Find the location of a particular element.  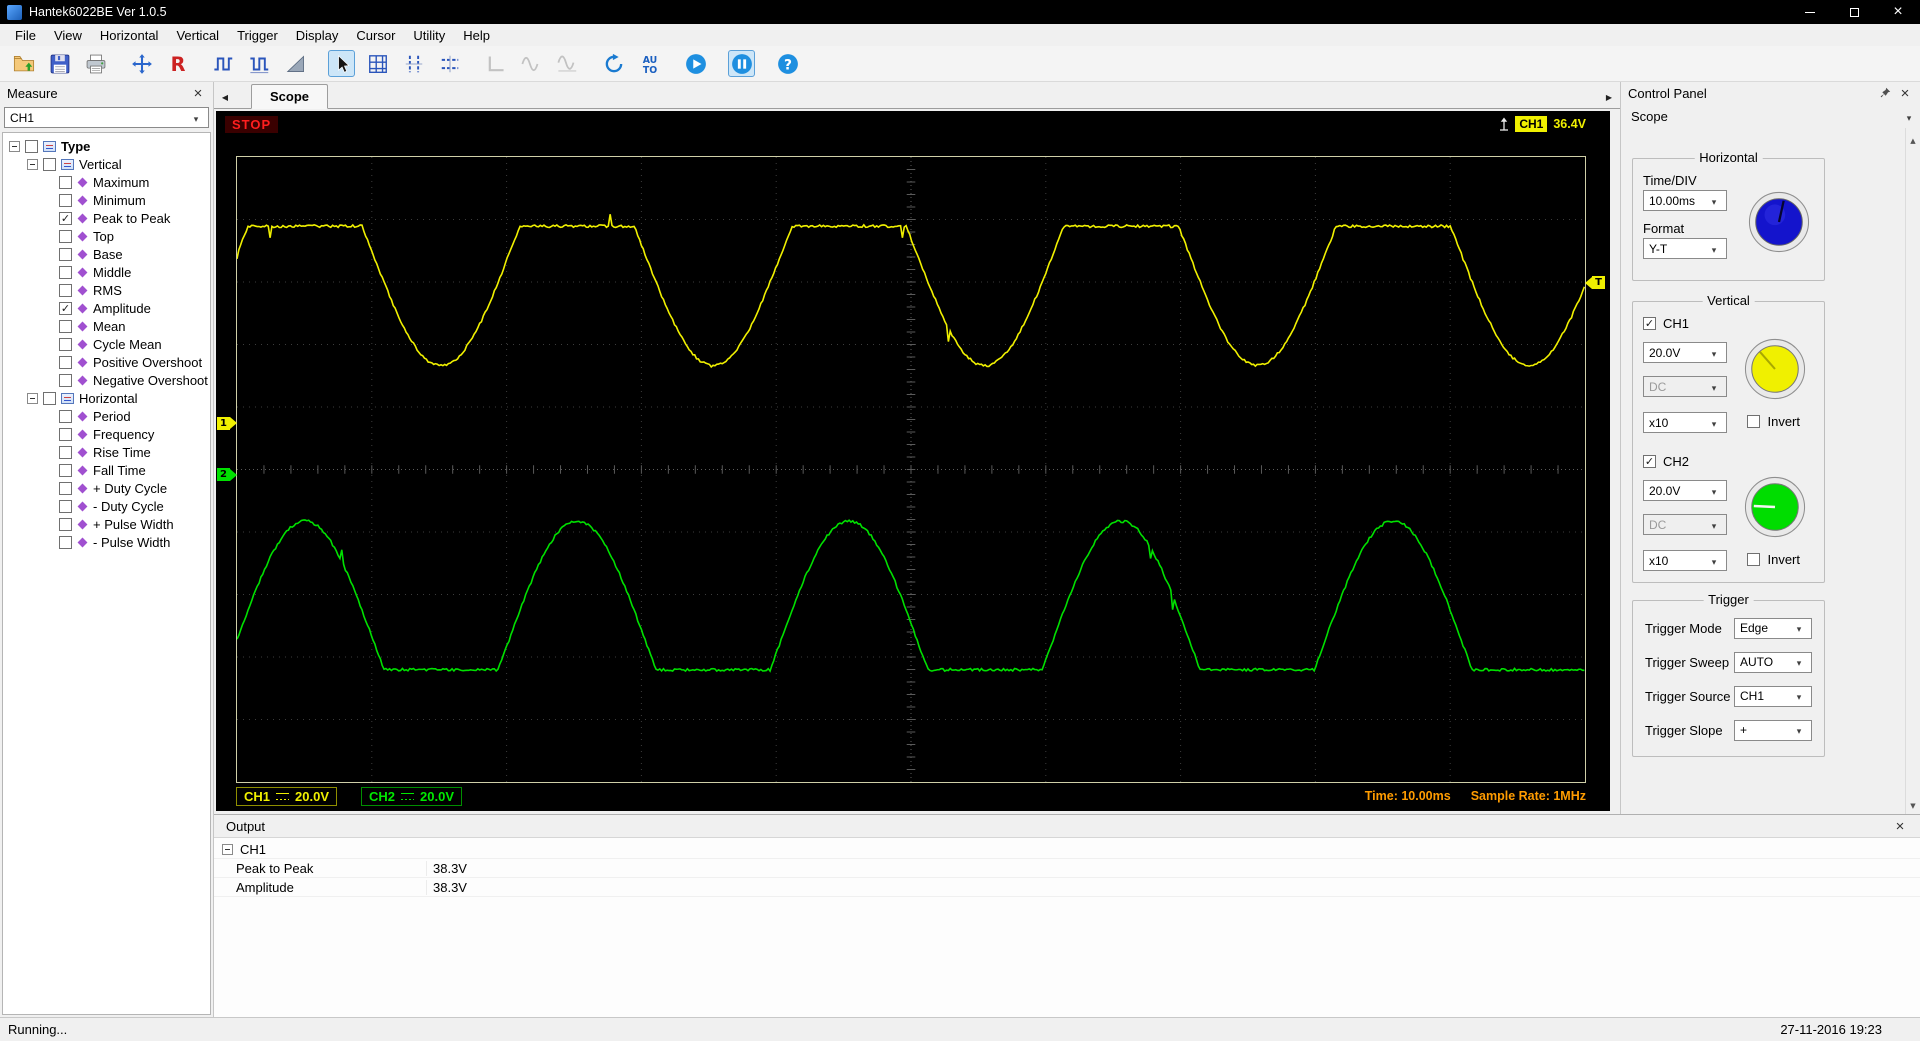

tree-item: Fall Time is located at coordinates (106, 470).